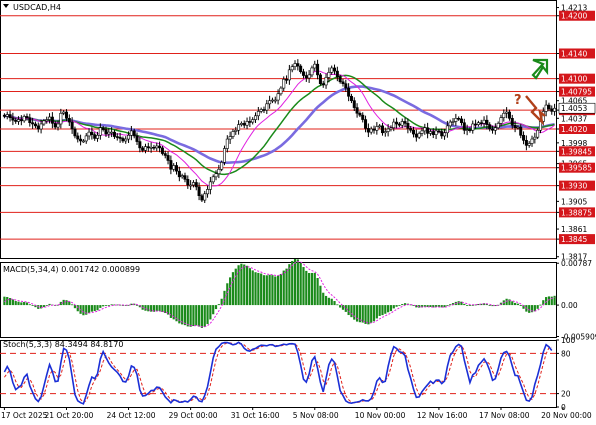 The width and height of the screenshot is (596, 425). Describe the element at coordinates (566, 415) in the screenshot. I see `x-tick-label: 20 Nov 00:00` at that location.